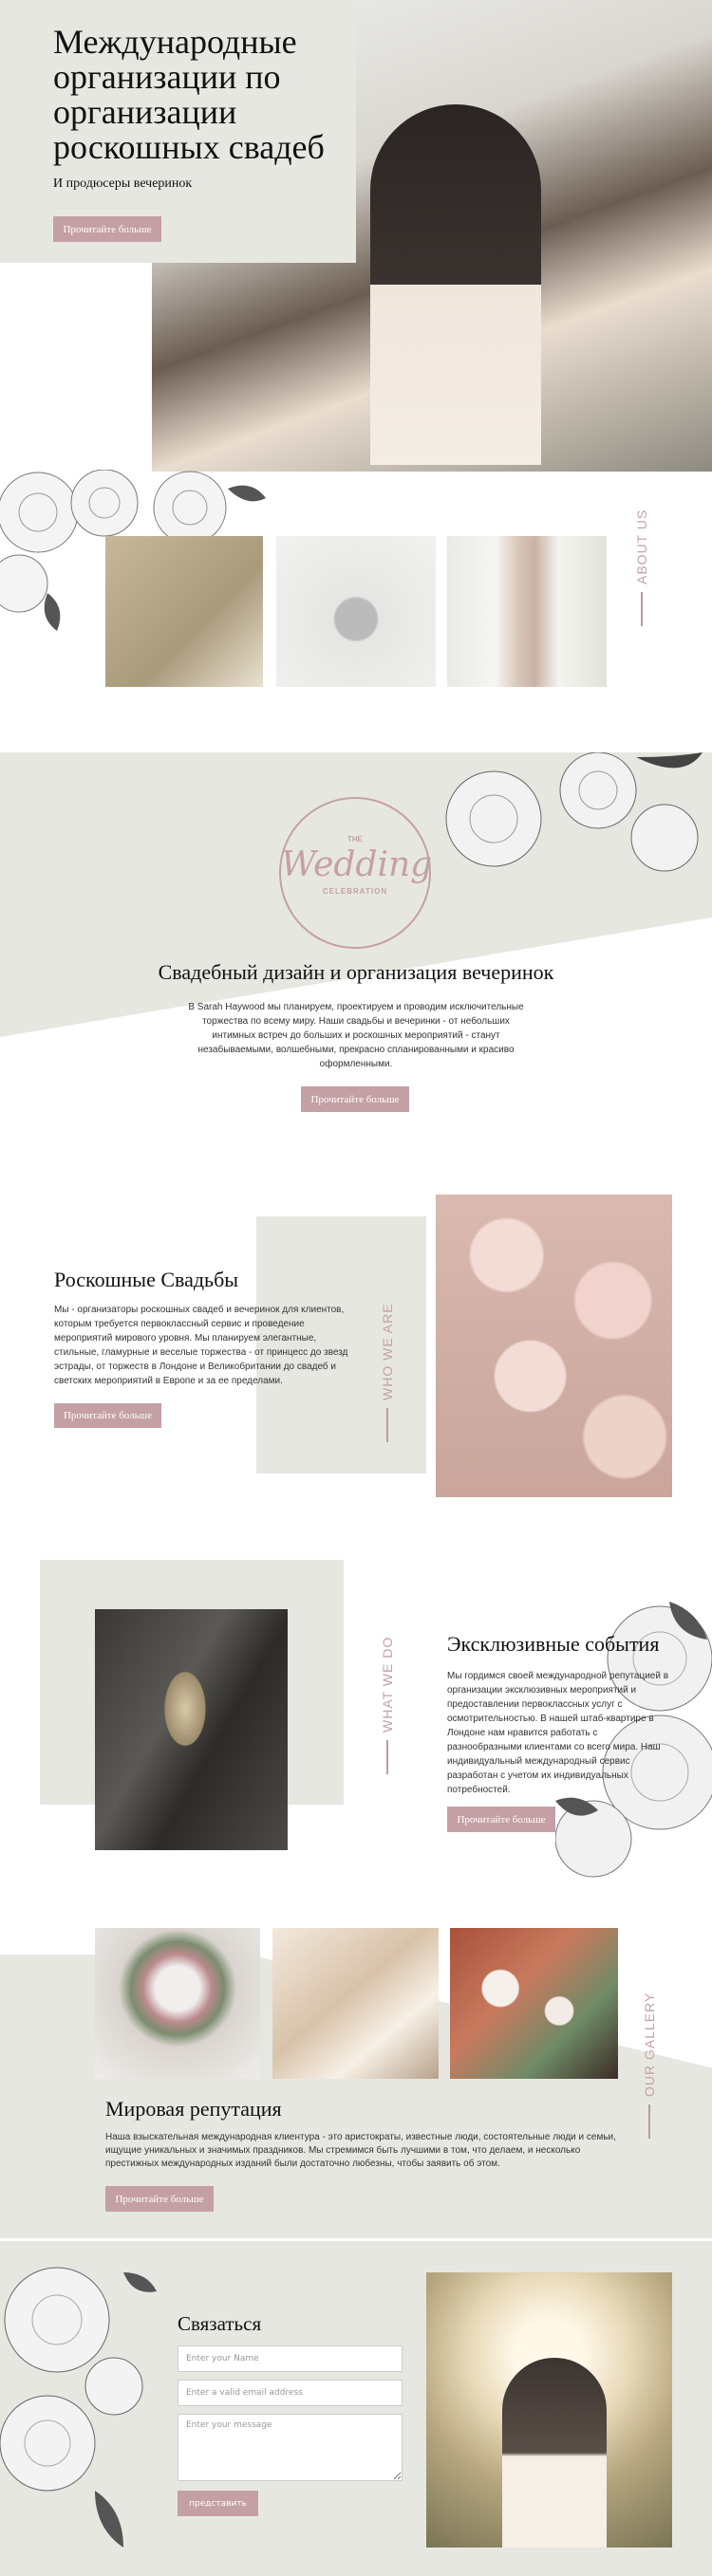 The height and width of the screenshot is (2576, 712). I want to click on submit-button: представить, so click(218, 2503).